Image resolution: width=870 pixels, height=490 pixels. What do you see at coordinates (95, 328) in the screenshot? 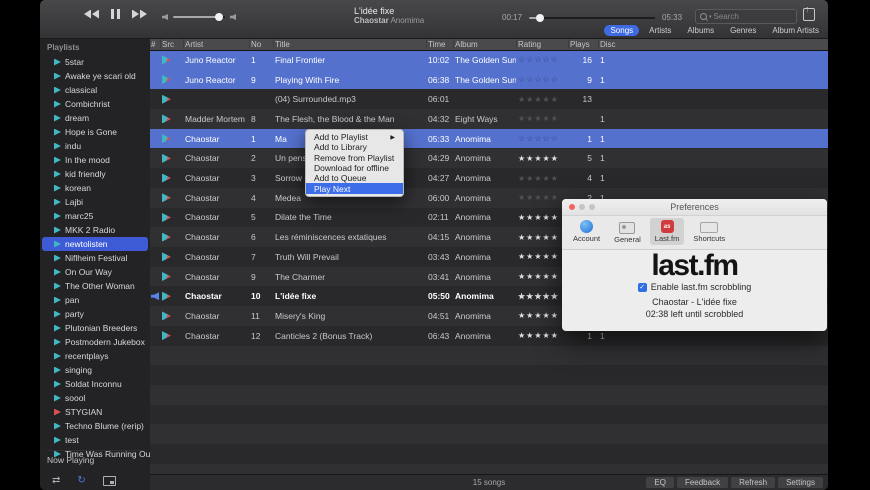
I see `sidebar-item-plutonian-breeders: Plutonian Breeders` at bounding box center [95, 328].